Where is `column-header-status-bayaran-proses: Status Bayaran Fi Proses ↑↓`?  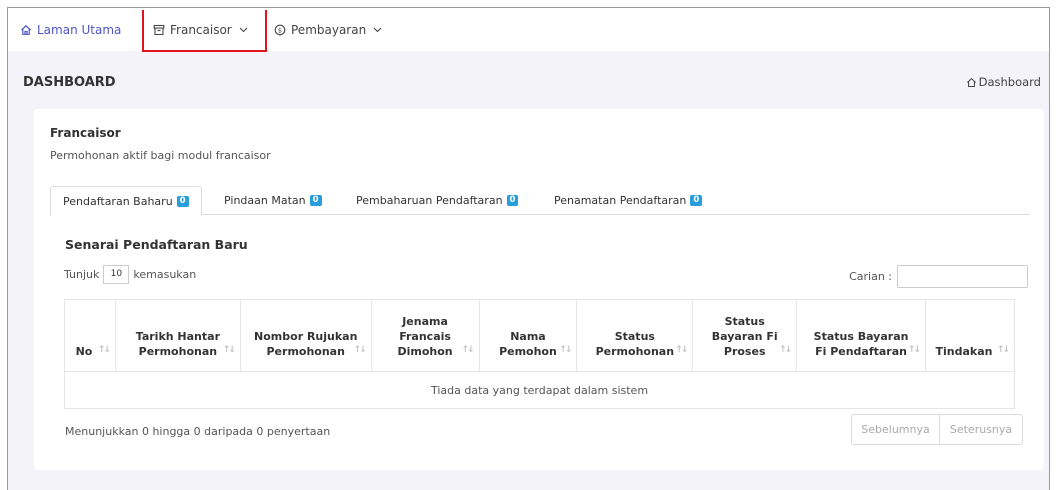
column-header-status-bayaran-proses: Status Bayaran Fi Proses ↑↓ is located at coordinates (745, 335).